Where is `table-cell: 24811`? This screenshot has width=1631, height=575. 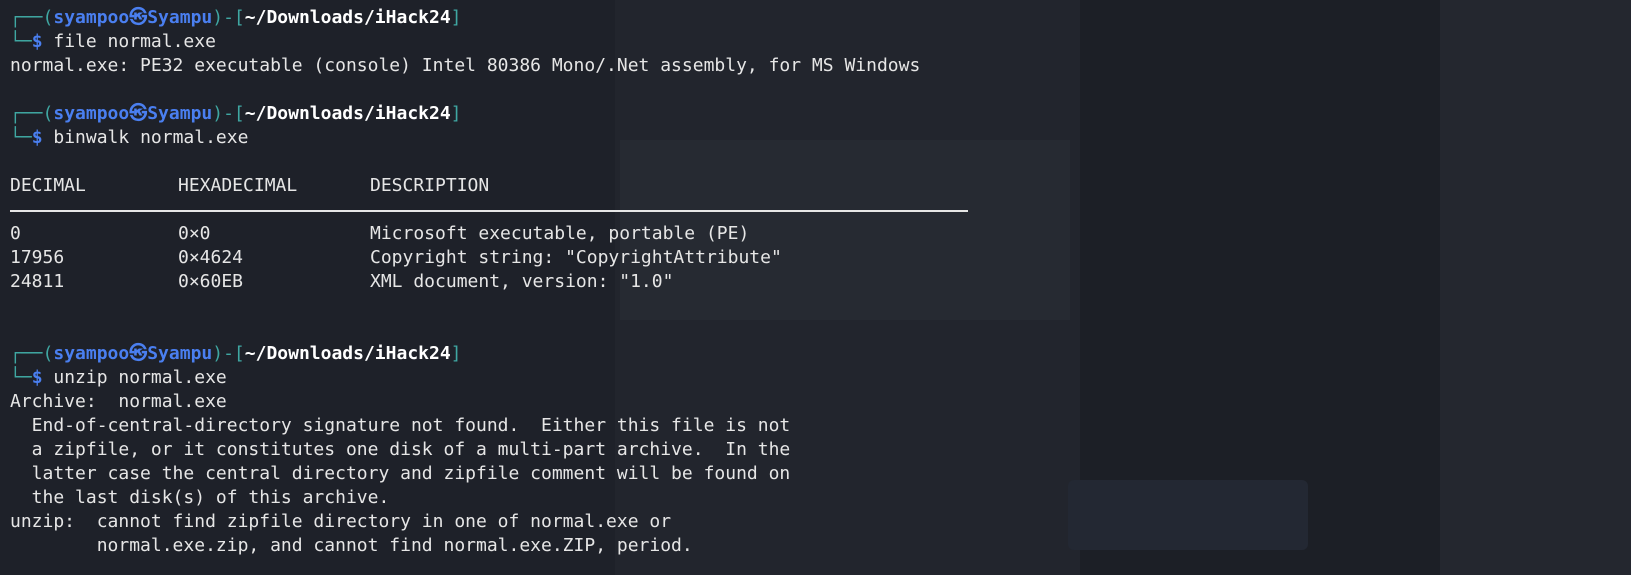
table-cell: 24811 is located at coordinates (37, 281).